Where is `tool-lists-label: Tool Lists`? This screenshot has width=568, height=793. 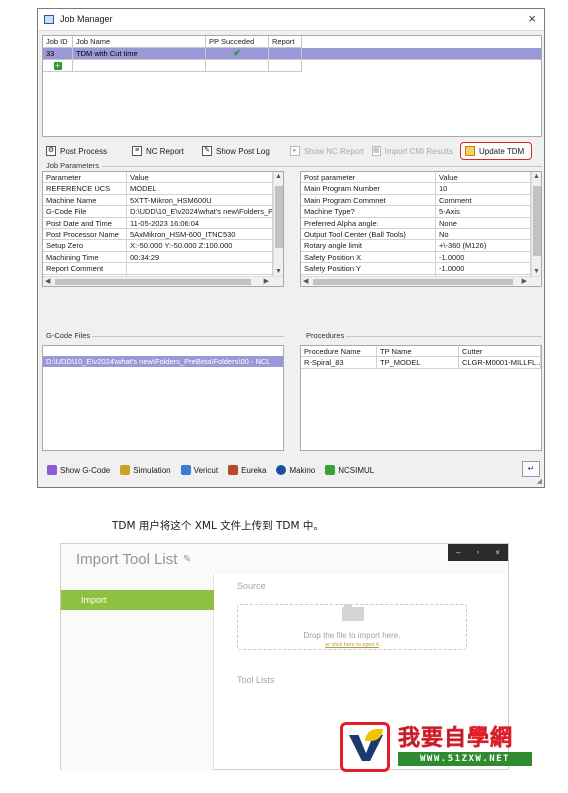 tool-lists-label: Tool Lists is located at coordinates (256, 680).